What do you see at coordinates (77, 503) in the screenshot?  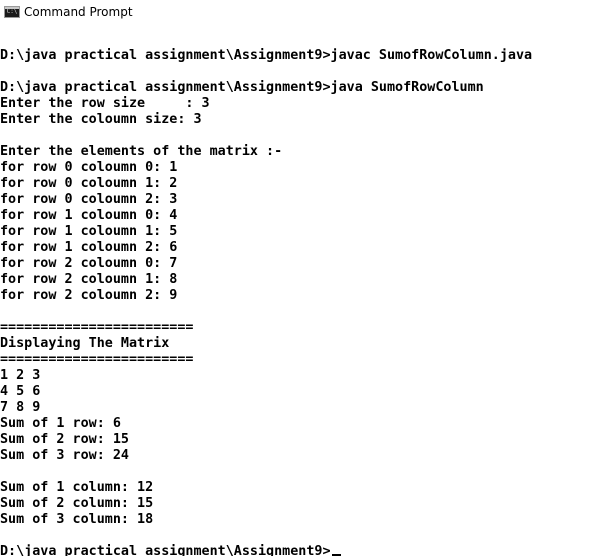 I see `console-line: Sum of 2 column: 15` at bounding box center [77, 503].